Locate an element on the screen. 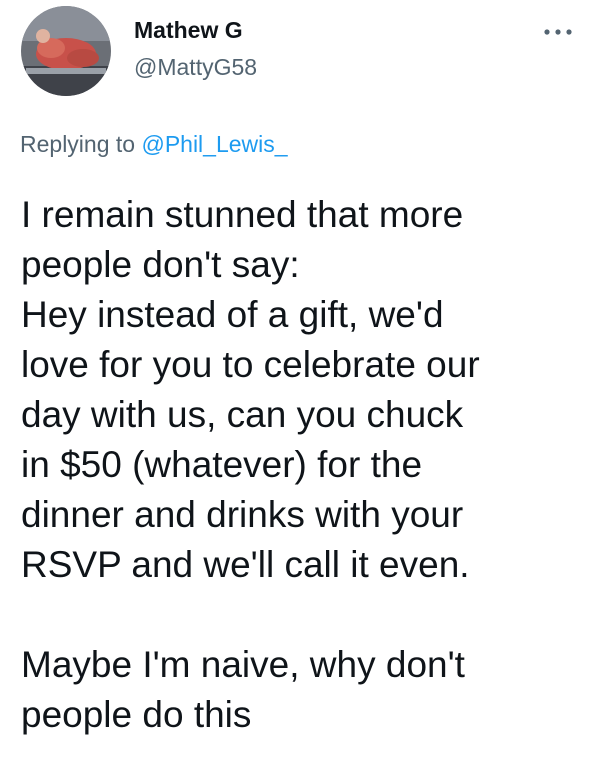  replying-to-line: Replying to @Phil_Lewis_ is located at coordinates (154, 144).